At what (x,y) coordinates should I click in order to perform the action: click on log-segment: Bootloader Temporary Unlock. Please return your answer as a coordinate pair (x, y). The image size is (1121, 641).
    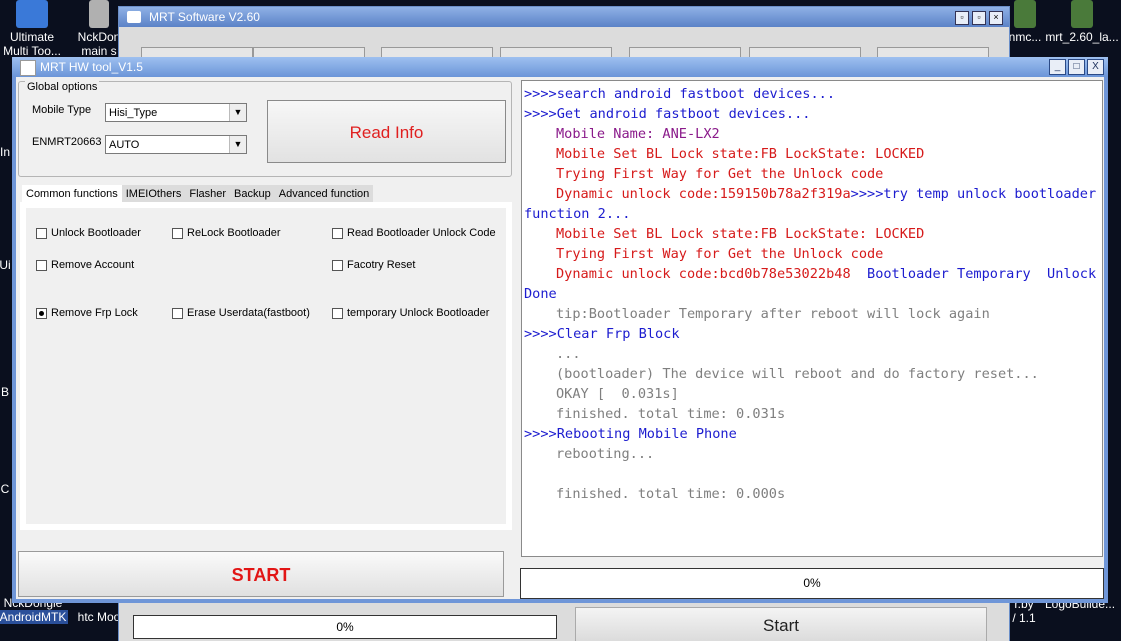
    Looking at the image, I should click on (973, 274).